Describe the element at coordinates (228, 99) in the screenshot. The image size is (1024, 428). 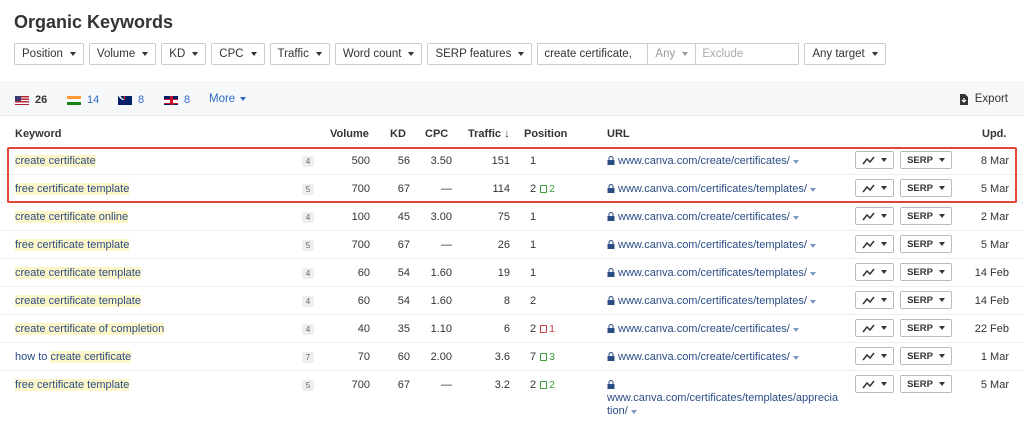
I see `more-countries-button: More` at that location.